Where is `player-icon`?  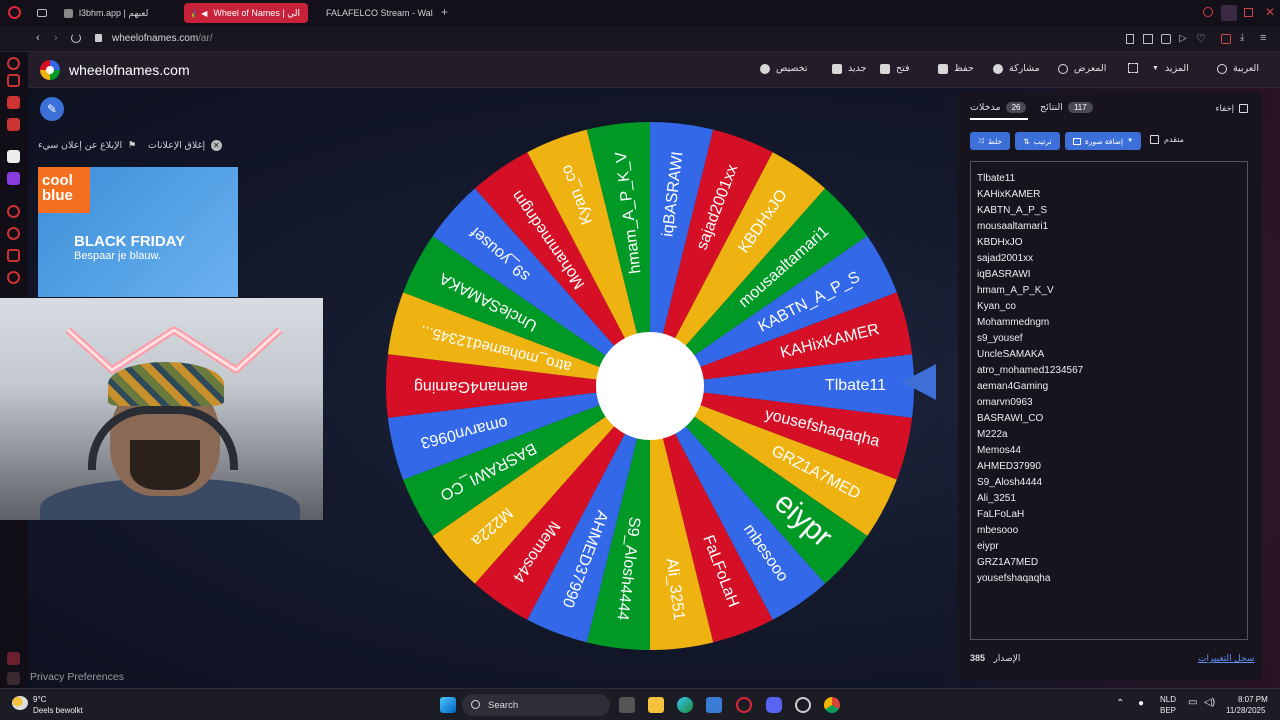 player-icon is located at coordinates (13, 211).